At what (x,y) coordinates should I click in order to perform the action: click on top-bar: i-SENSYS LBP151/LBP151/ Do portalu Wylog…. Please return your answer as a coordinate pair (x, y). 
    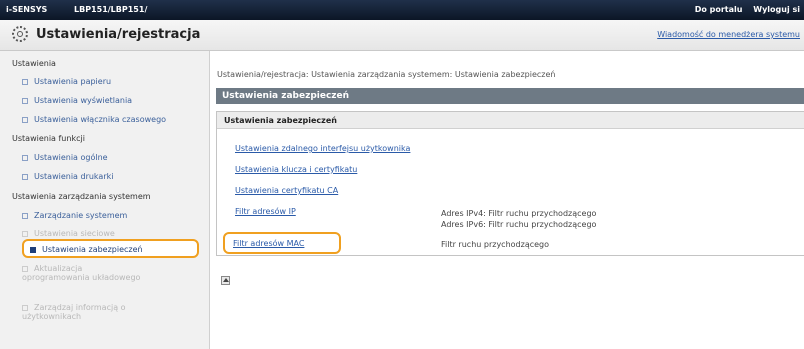
    Looking at the image, I should click on (402, 10).